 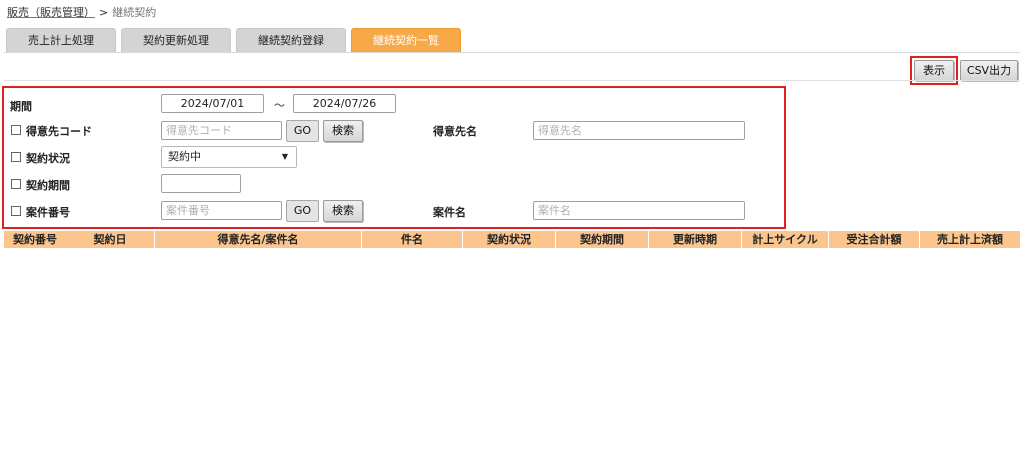 I want to click on column-header-contract-status: 契約状況, so click(x=509, y=239).